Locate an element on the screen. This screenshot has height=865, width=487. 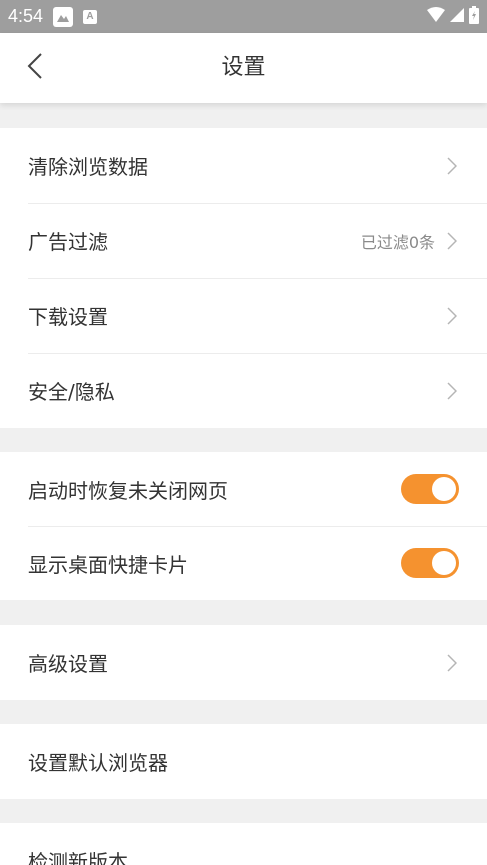
download-settings-item: 下载设置 is located at coordinates (243, 315).